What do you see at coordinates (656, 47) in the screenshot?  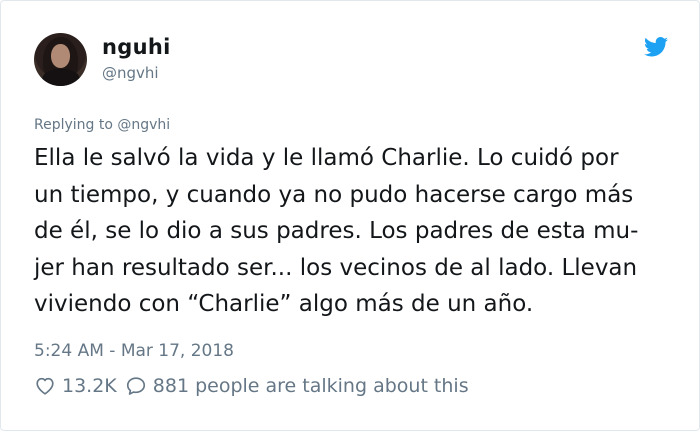 I see `twitter-bird-icon` at bounding box center [656, 47].